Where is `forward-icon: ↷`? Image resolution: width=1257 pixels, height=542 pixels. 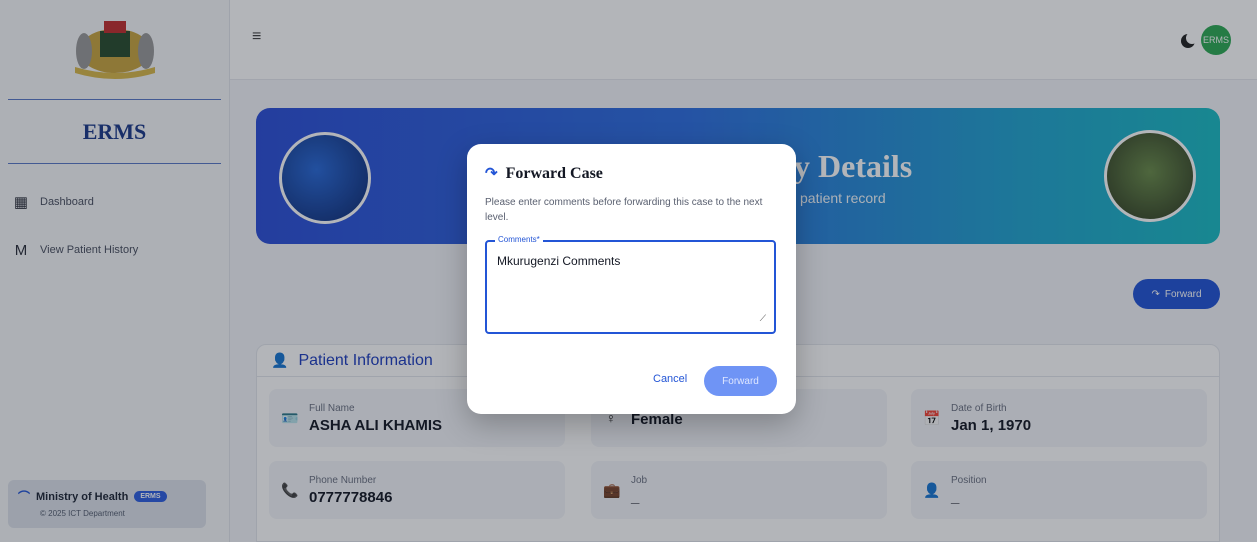
forward-icon: ↷ is located at coordinates (491, 174).